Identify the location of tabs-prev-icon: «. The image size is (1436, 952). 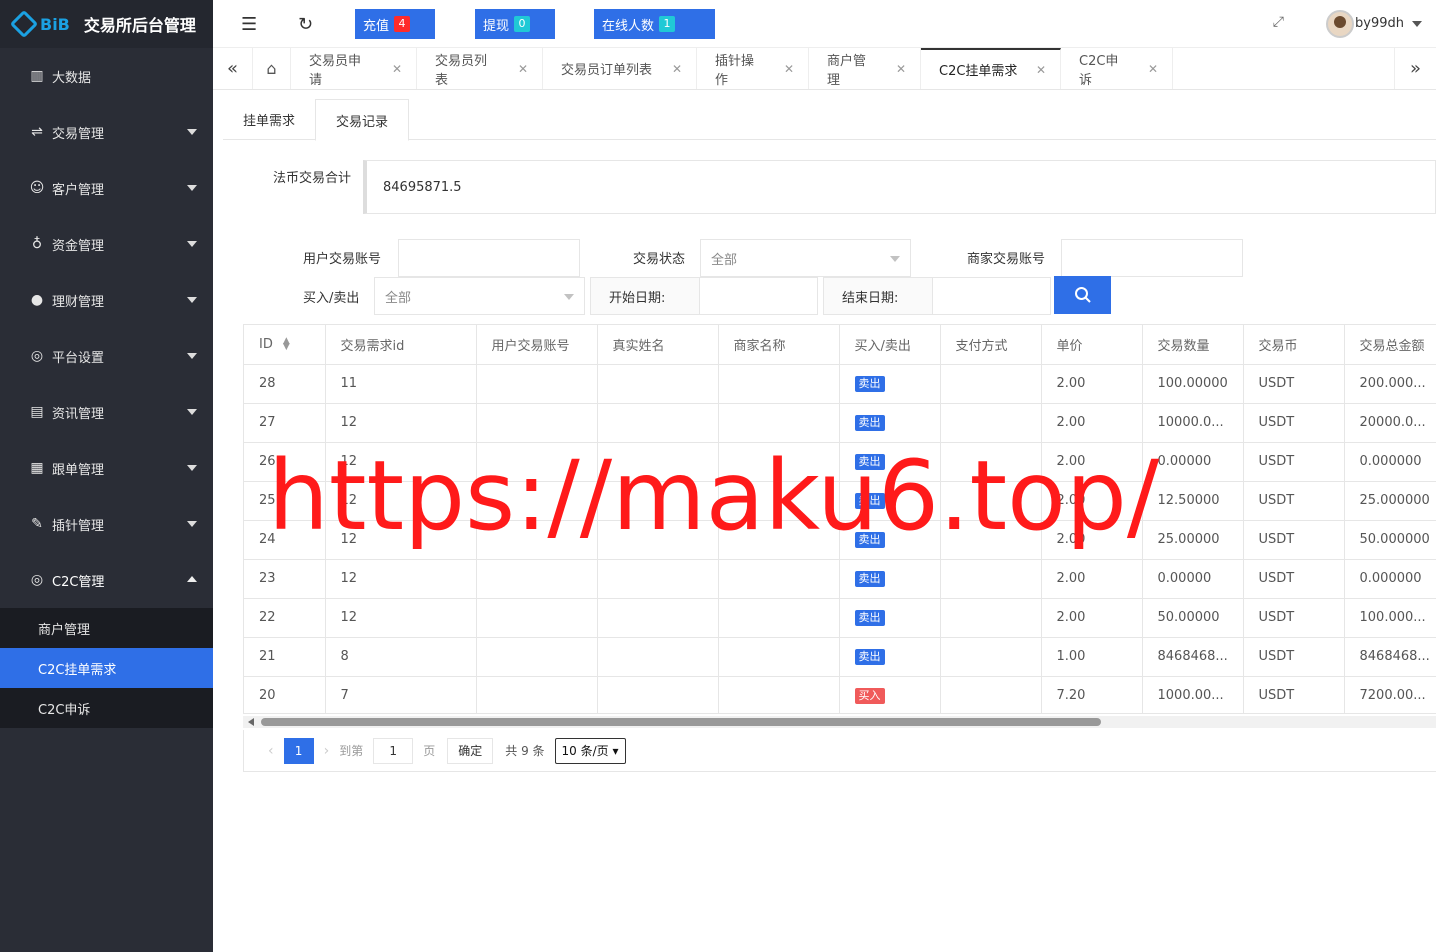
(233, 68).